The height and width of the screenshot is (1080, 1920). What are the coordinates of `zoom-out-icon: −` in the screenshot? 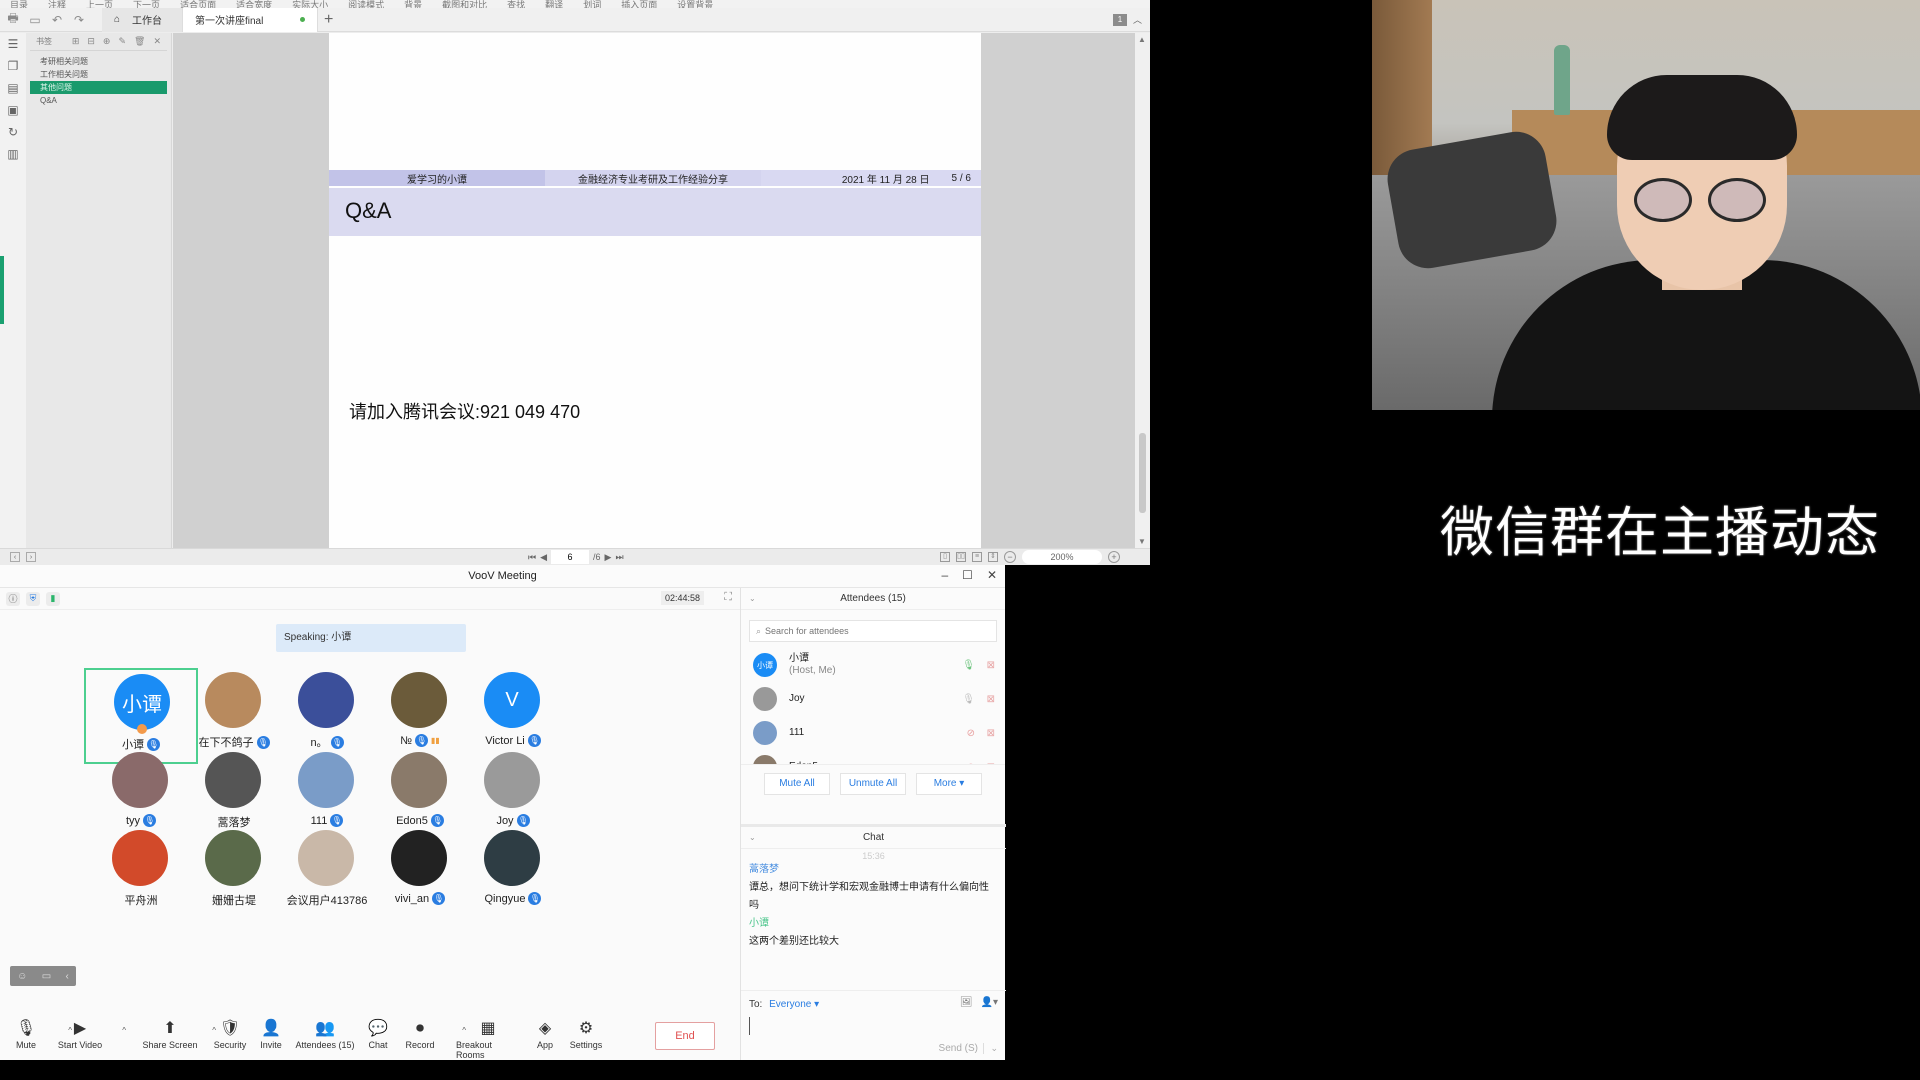 It's located at (1010, 557).